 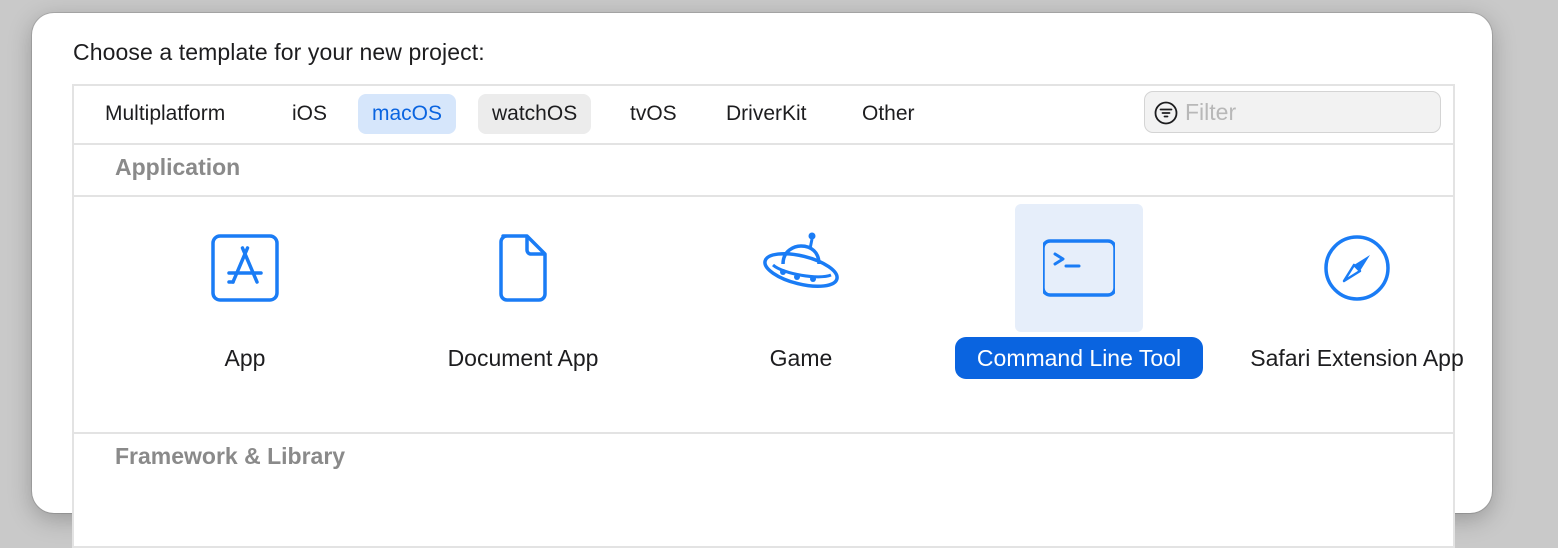 What do you see at coordinates (801, 260) in the screenshot?
I see `game-ufo-icon` at bounding box center [801, 260].